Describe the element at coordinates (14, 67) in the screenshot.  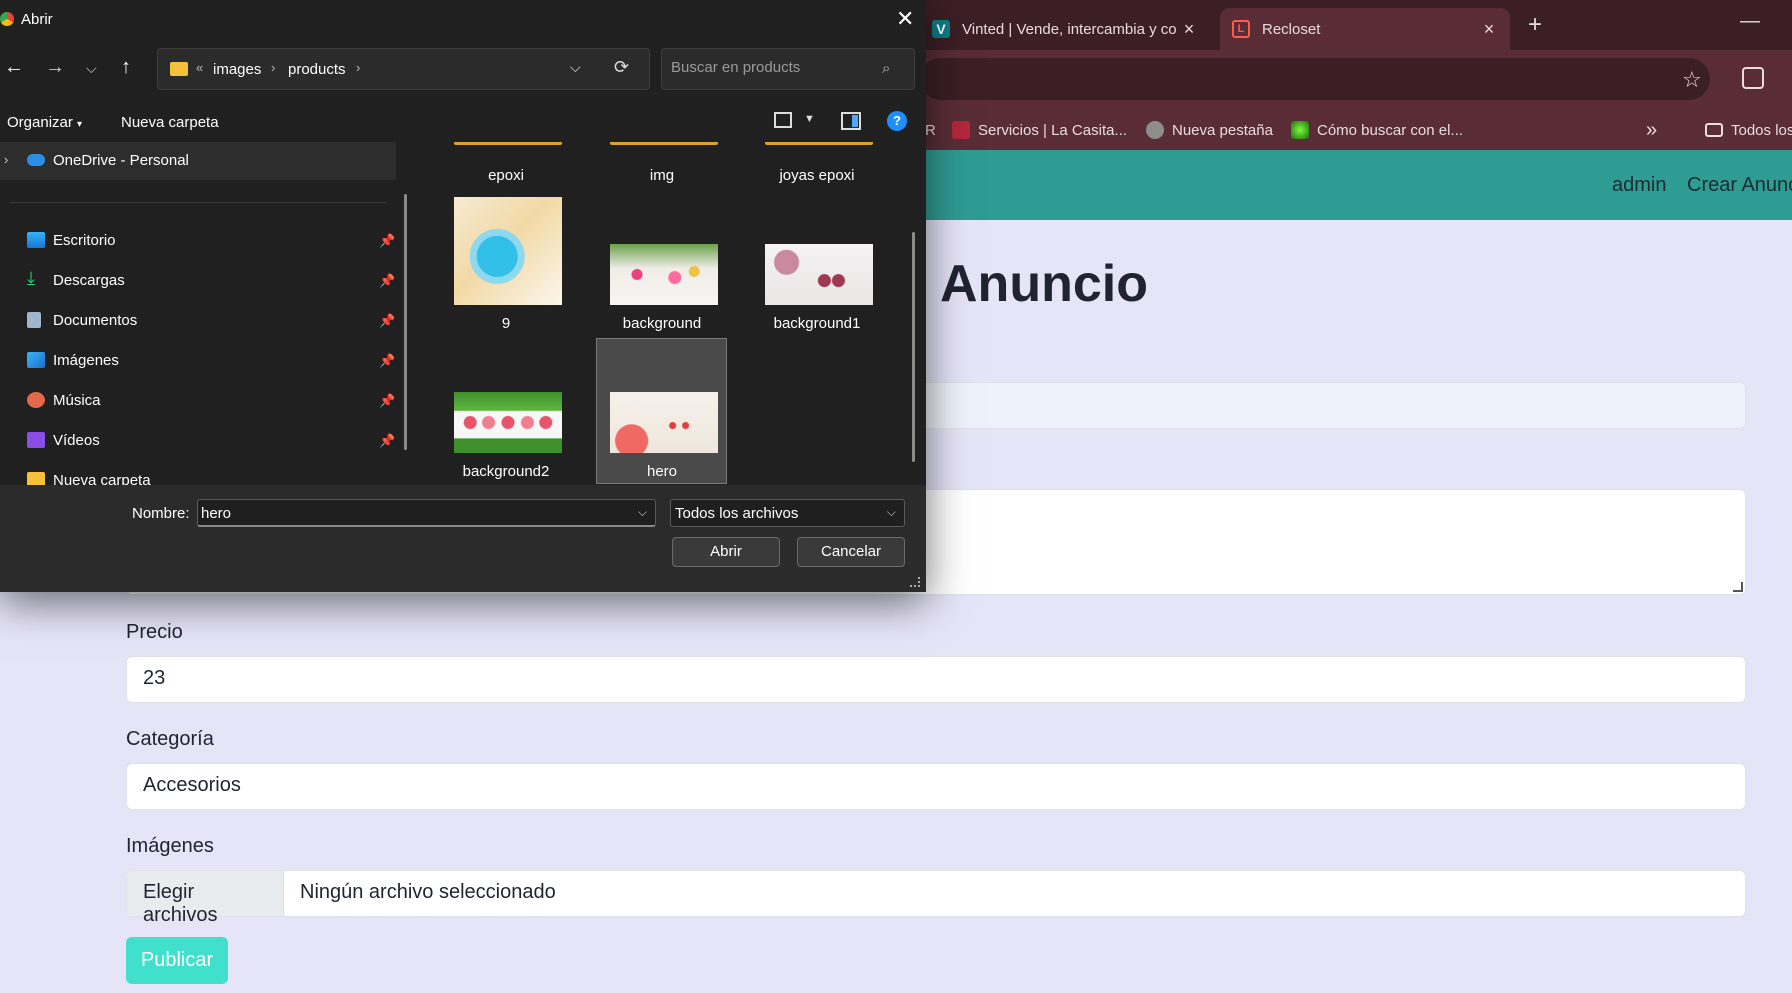
I see `back-icon: ←` at that location.